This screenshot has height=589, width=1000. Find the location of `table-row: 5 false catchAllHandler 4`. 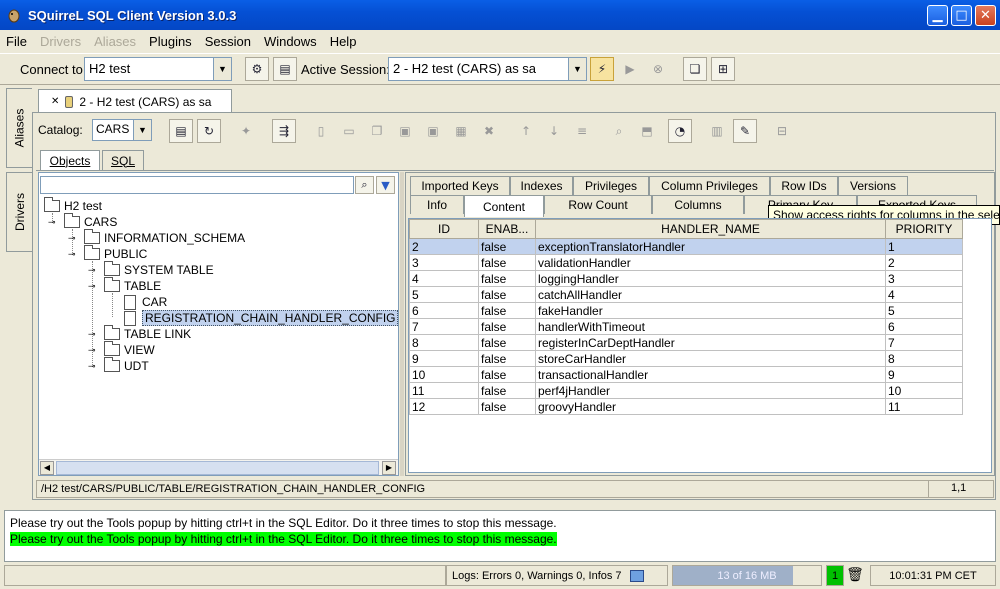

table-row: 5 false catchAllHandler 4 is located at coordinates (686, 294).